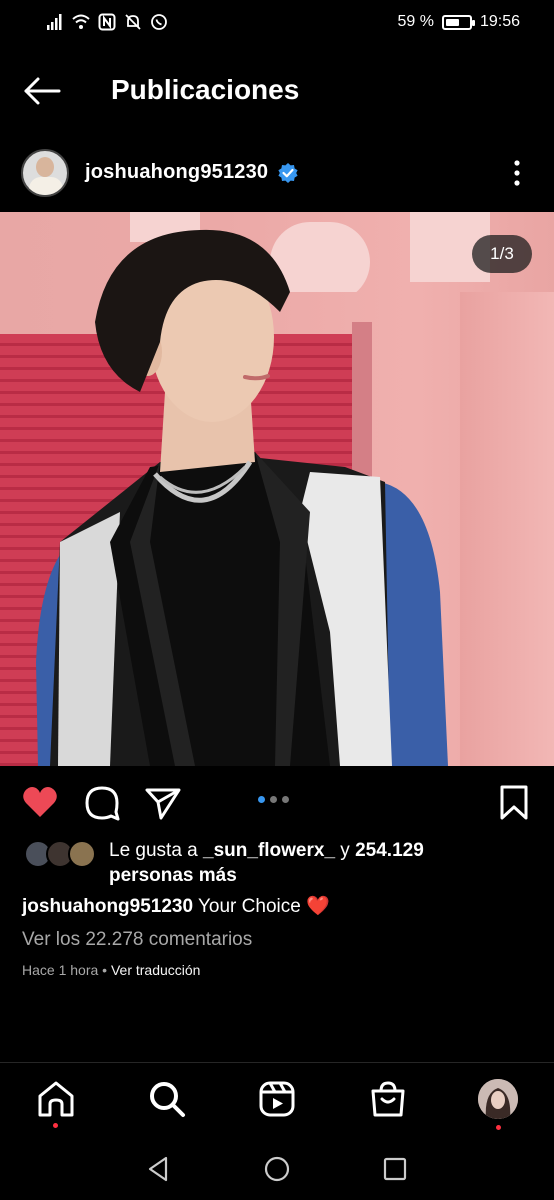 This screenshot has height=1200, width=554. I want to click on likes-middle: y, so click(345, 850).